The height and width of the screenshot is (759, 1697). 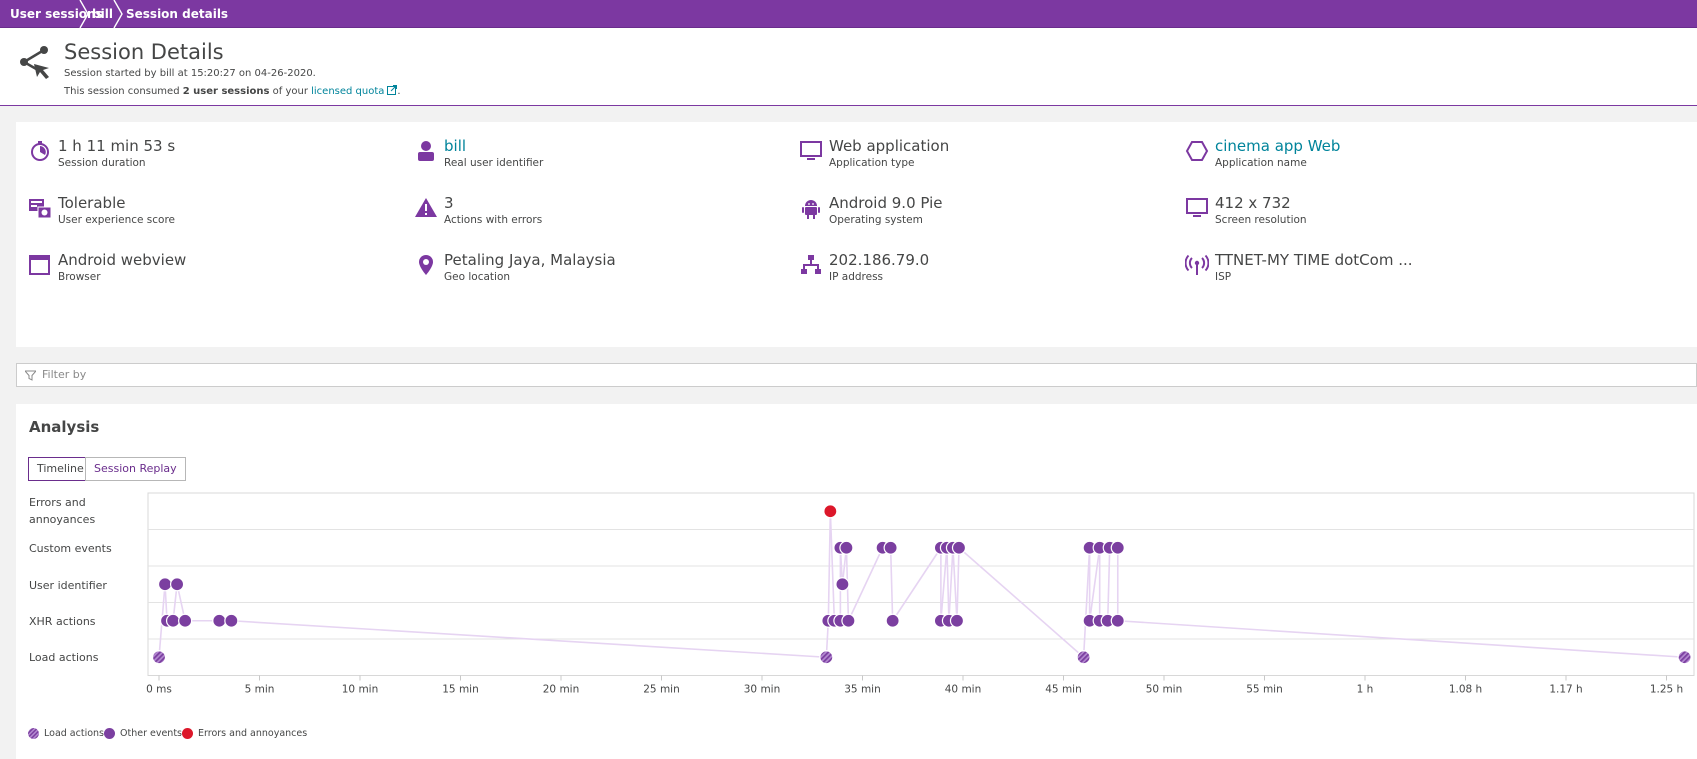 I want to click on prop-real-user-identifier: bill Real user identifier, so click(x=604, y=157).